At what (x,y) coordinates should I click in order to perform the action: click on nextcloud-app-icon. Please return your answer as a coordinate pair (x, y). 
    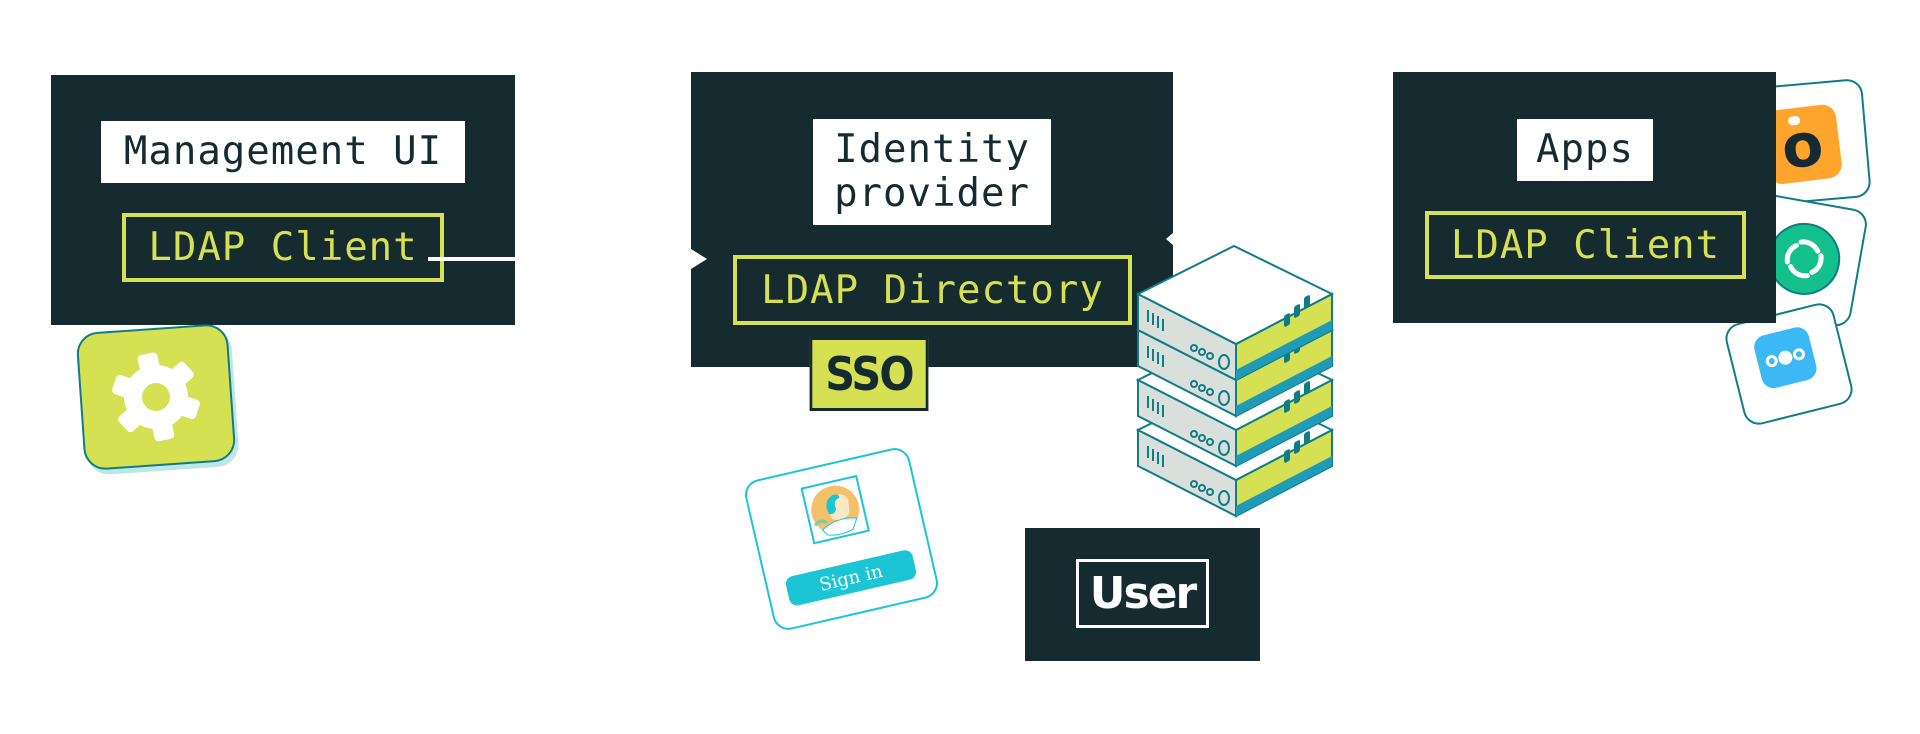
    Looking at the image, I should click on (1785, 357).